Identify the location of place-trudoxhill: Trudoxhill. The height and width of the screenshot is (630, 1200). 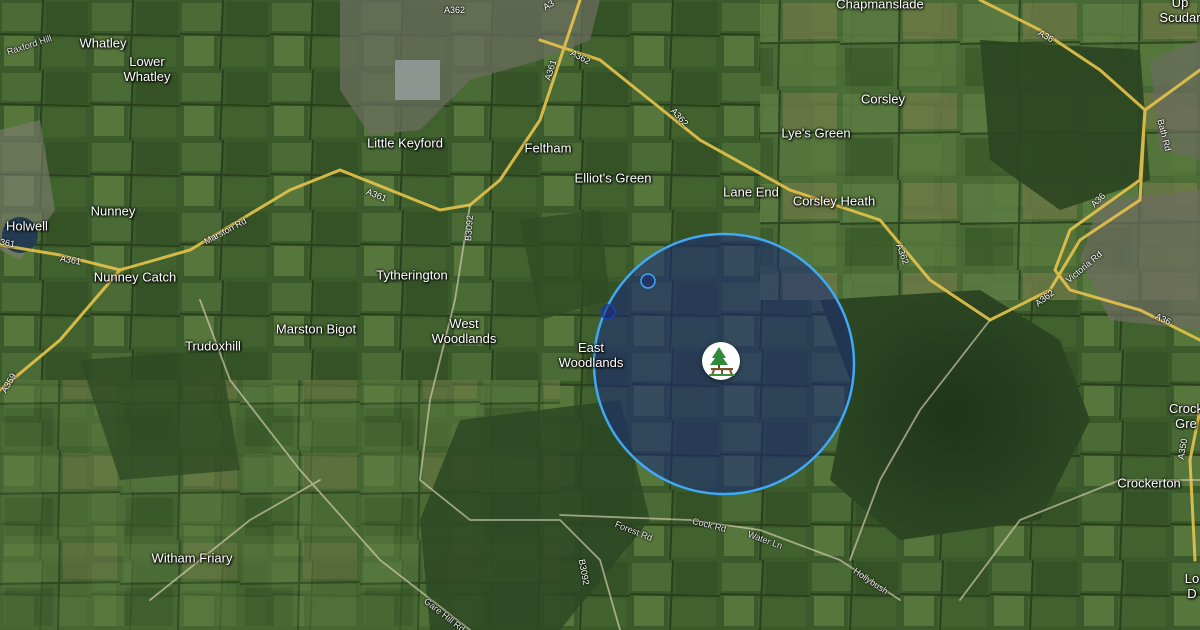
(213, 346).